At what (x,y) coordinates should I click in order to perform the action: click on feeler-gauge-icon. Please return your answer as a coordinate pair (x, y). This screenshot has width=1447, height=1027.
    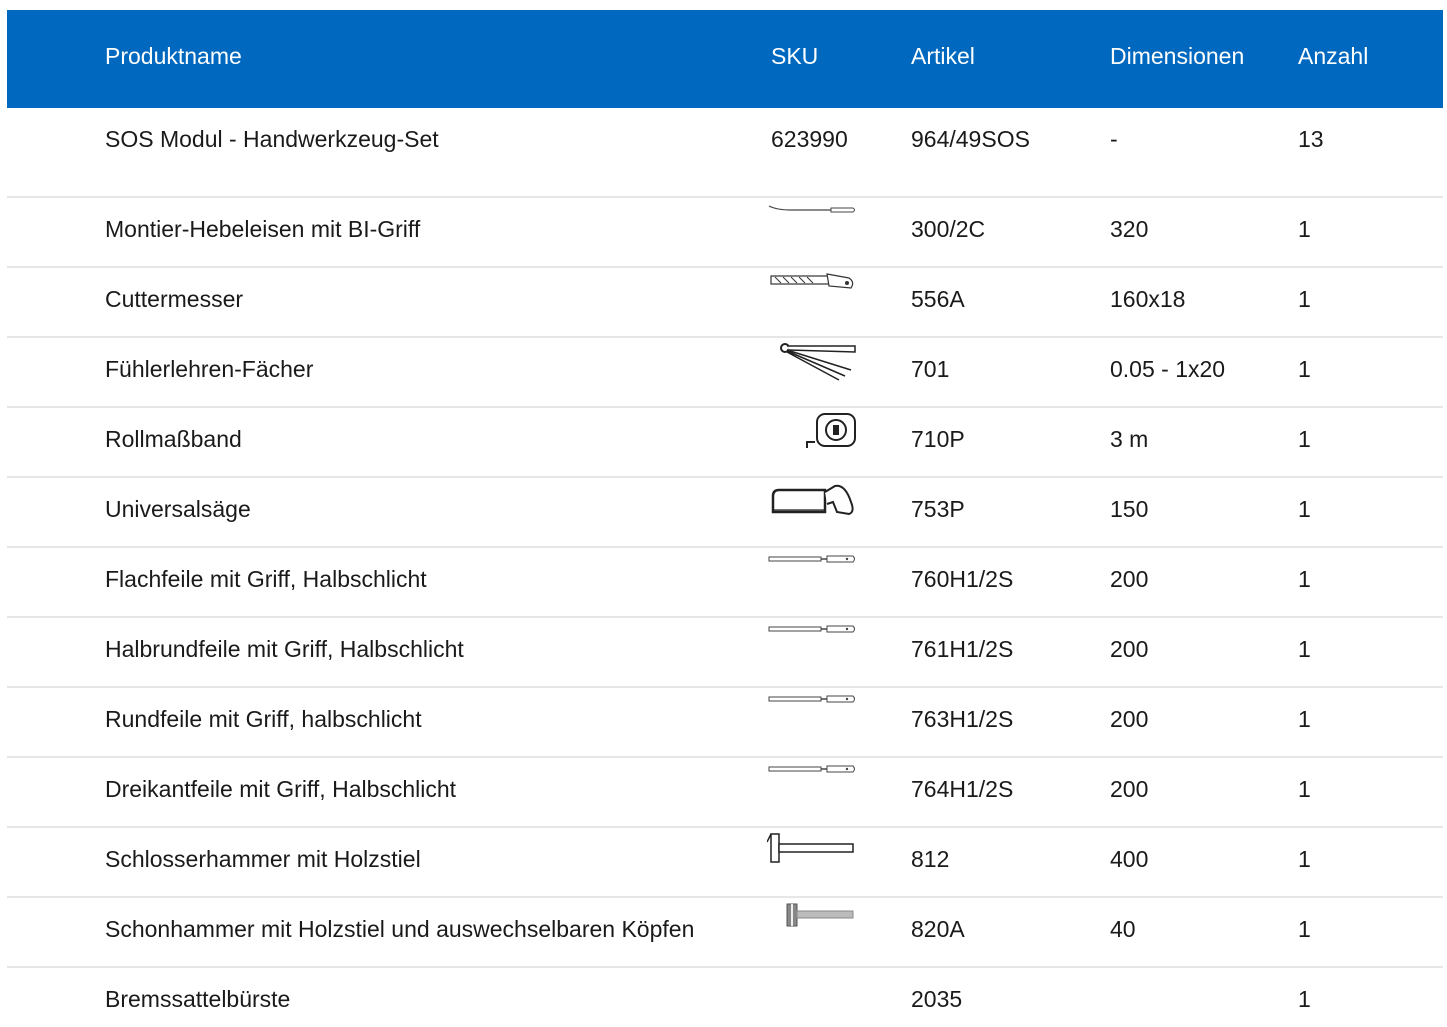
    Looking at the image, I should click on (812, 362).